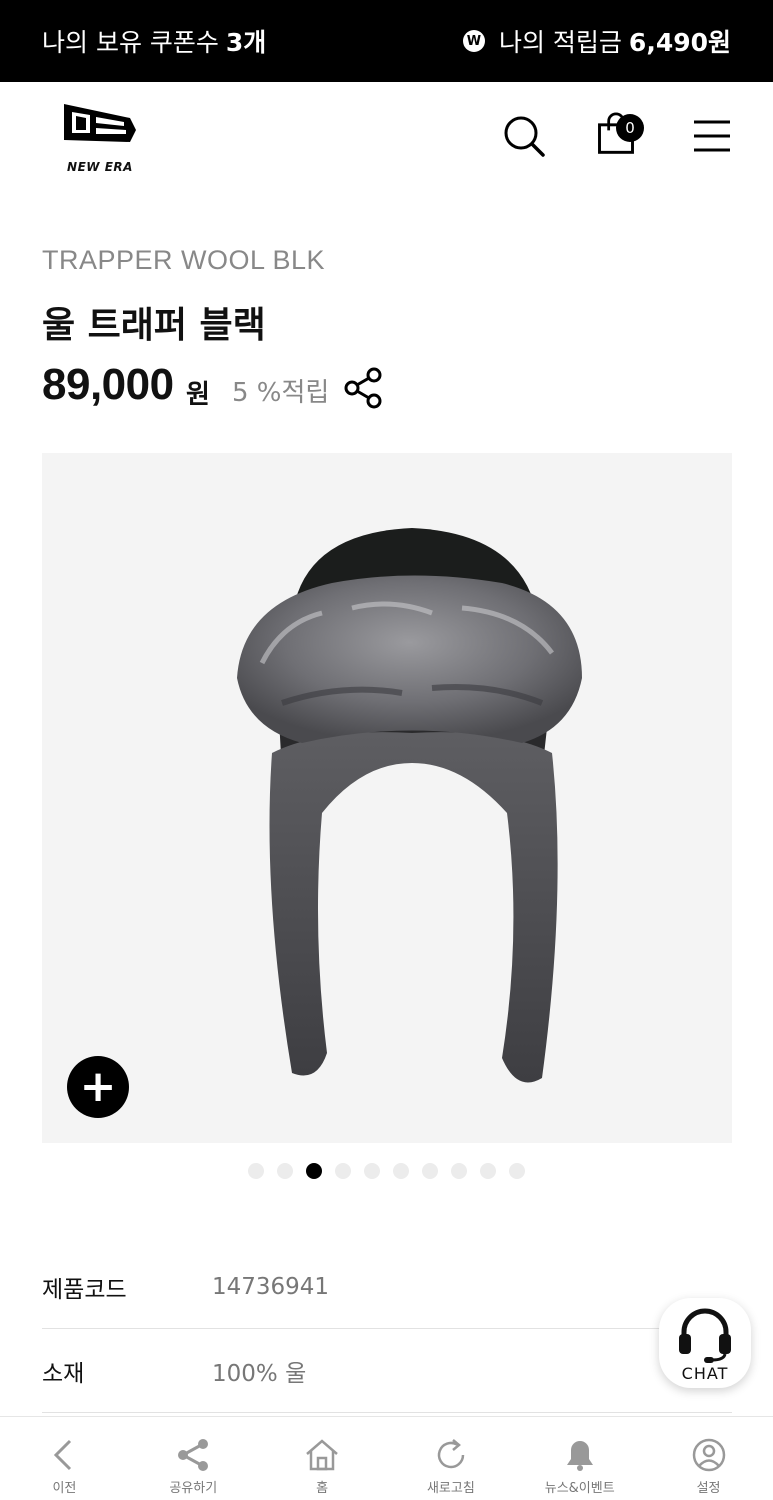  Describe the element at coordinates (322, 1455) in the screenshot. I see `home-icon` at that location.